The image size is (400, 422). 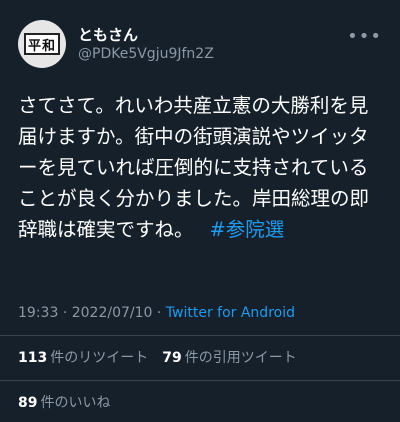 What do you see at coordinates (230, 313) in the screenshot?
I see `tweet-source: Twitter for Android` at bounding box center [230, 313].